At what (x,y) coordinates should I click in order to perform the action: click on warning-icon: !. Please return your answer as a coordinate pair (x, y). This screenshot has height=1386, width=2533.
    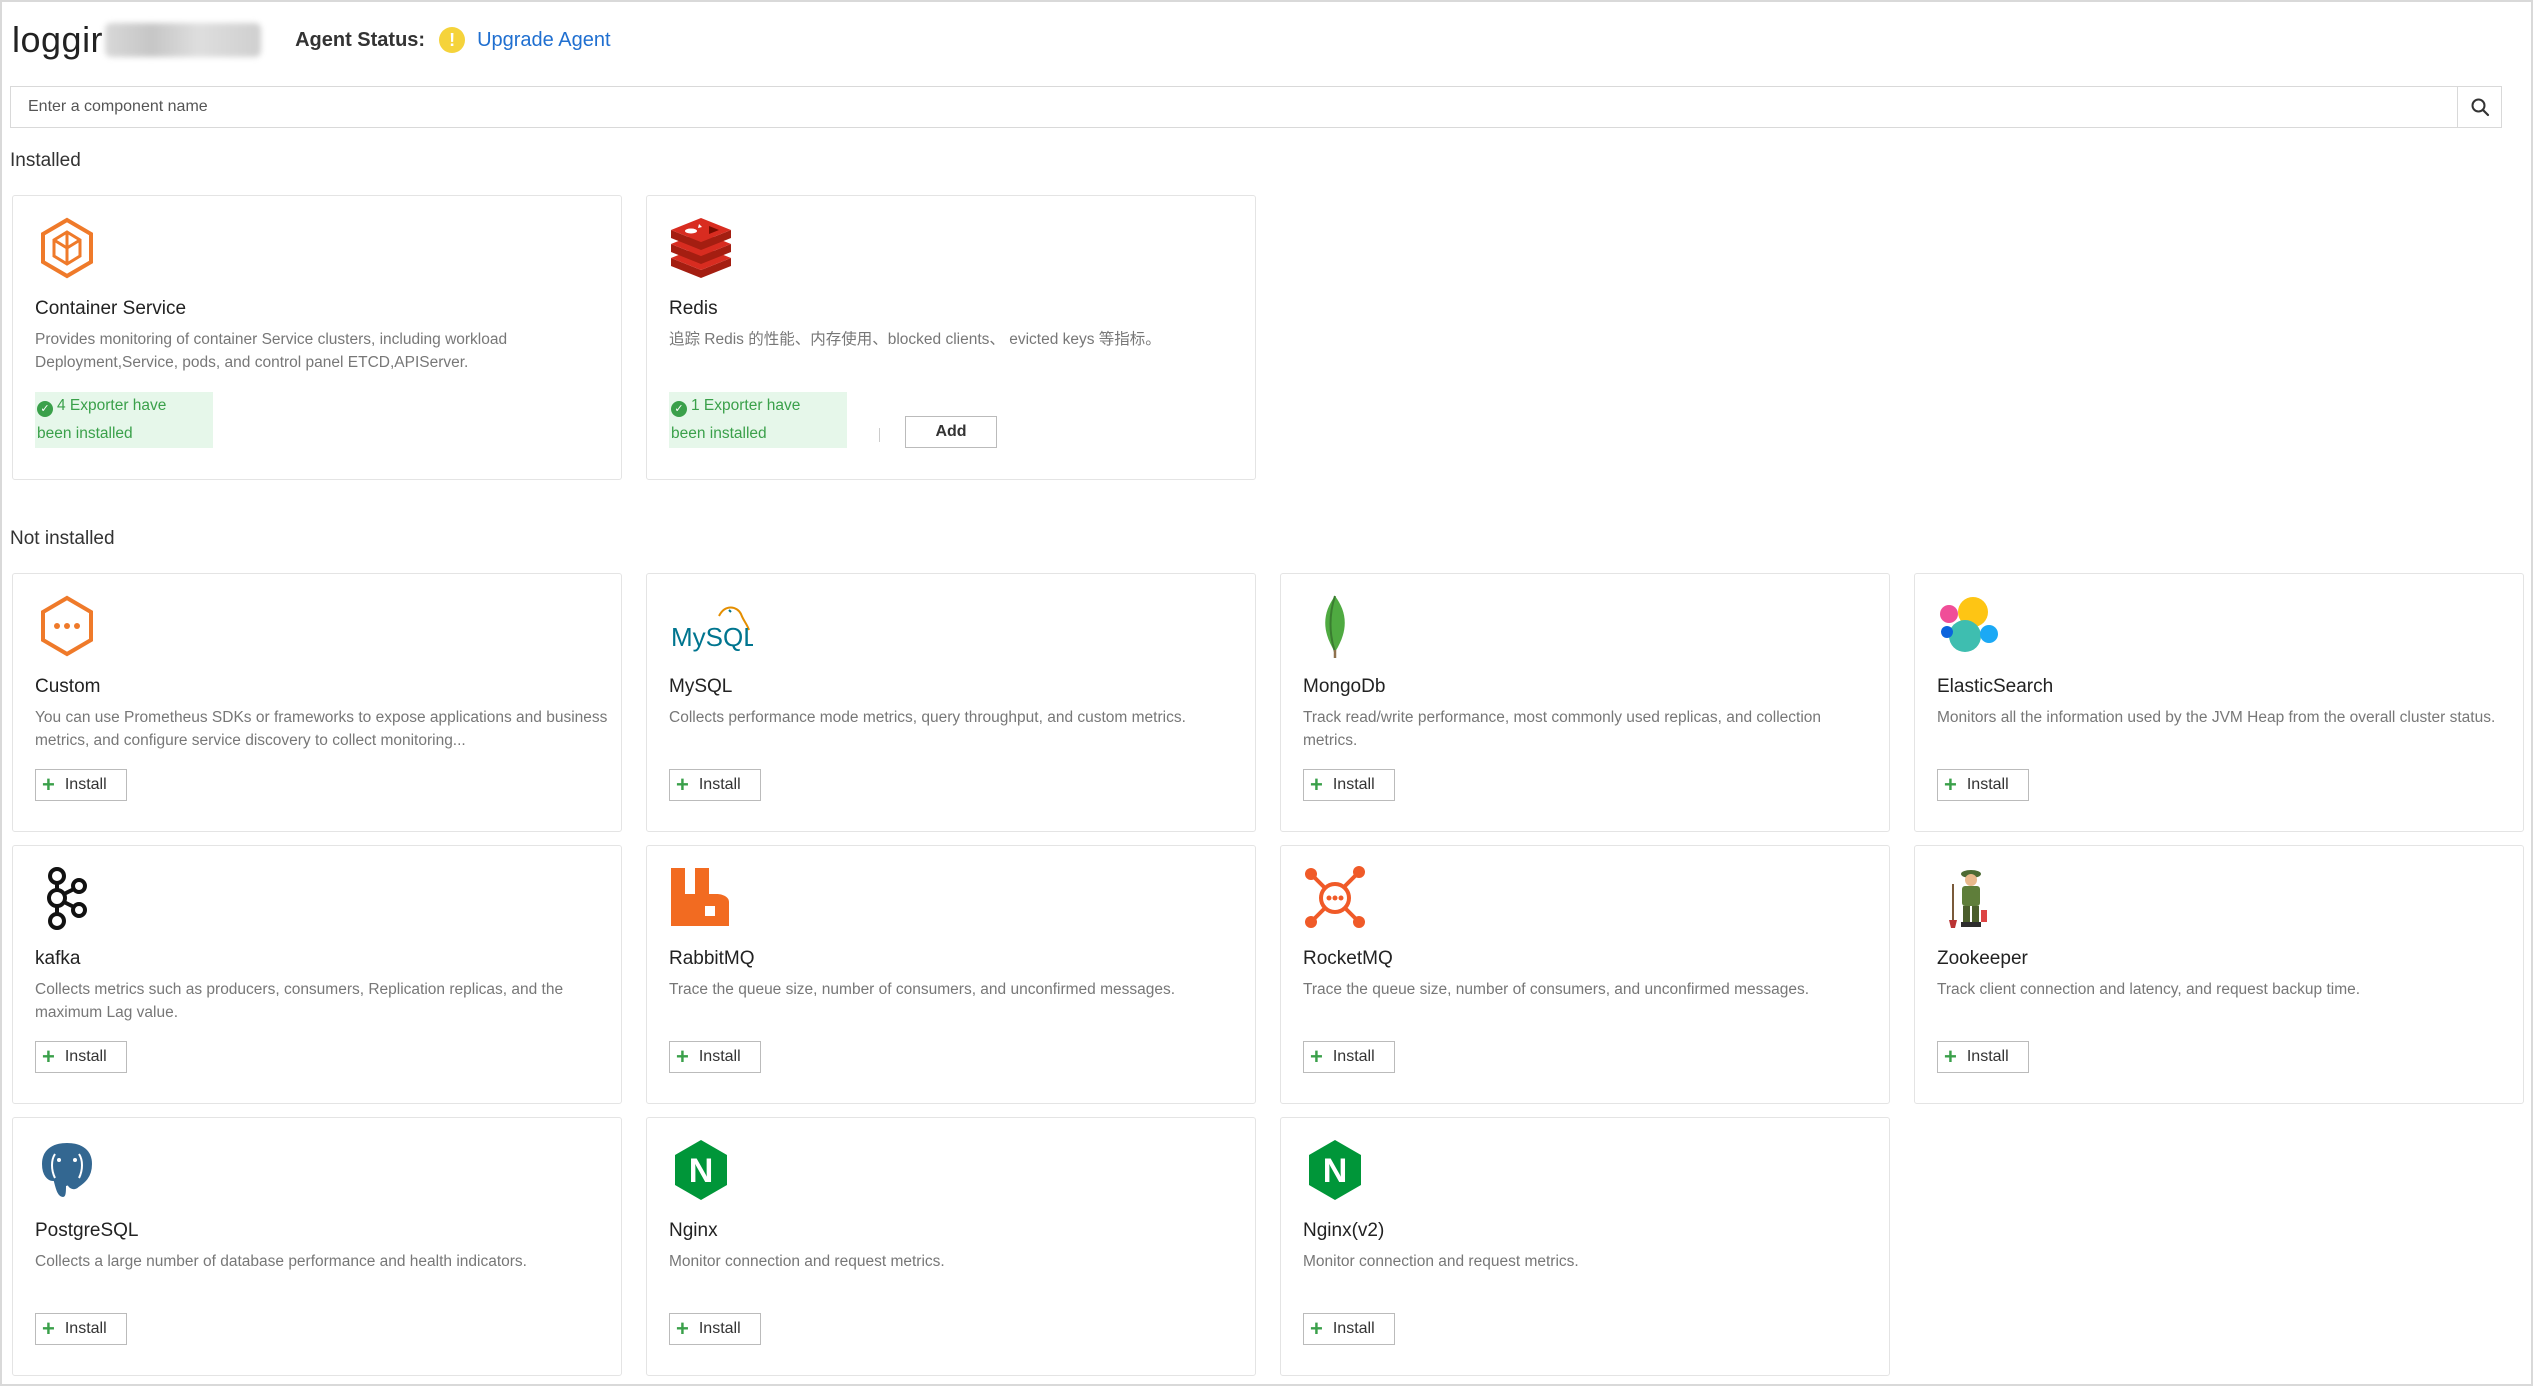
    Looking at the image, I should click on (452, 40).